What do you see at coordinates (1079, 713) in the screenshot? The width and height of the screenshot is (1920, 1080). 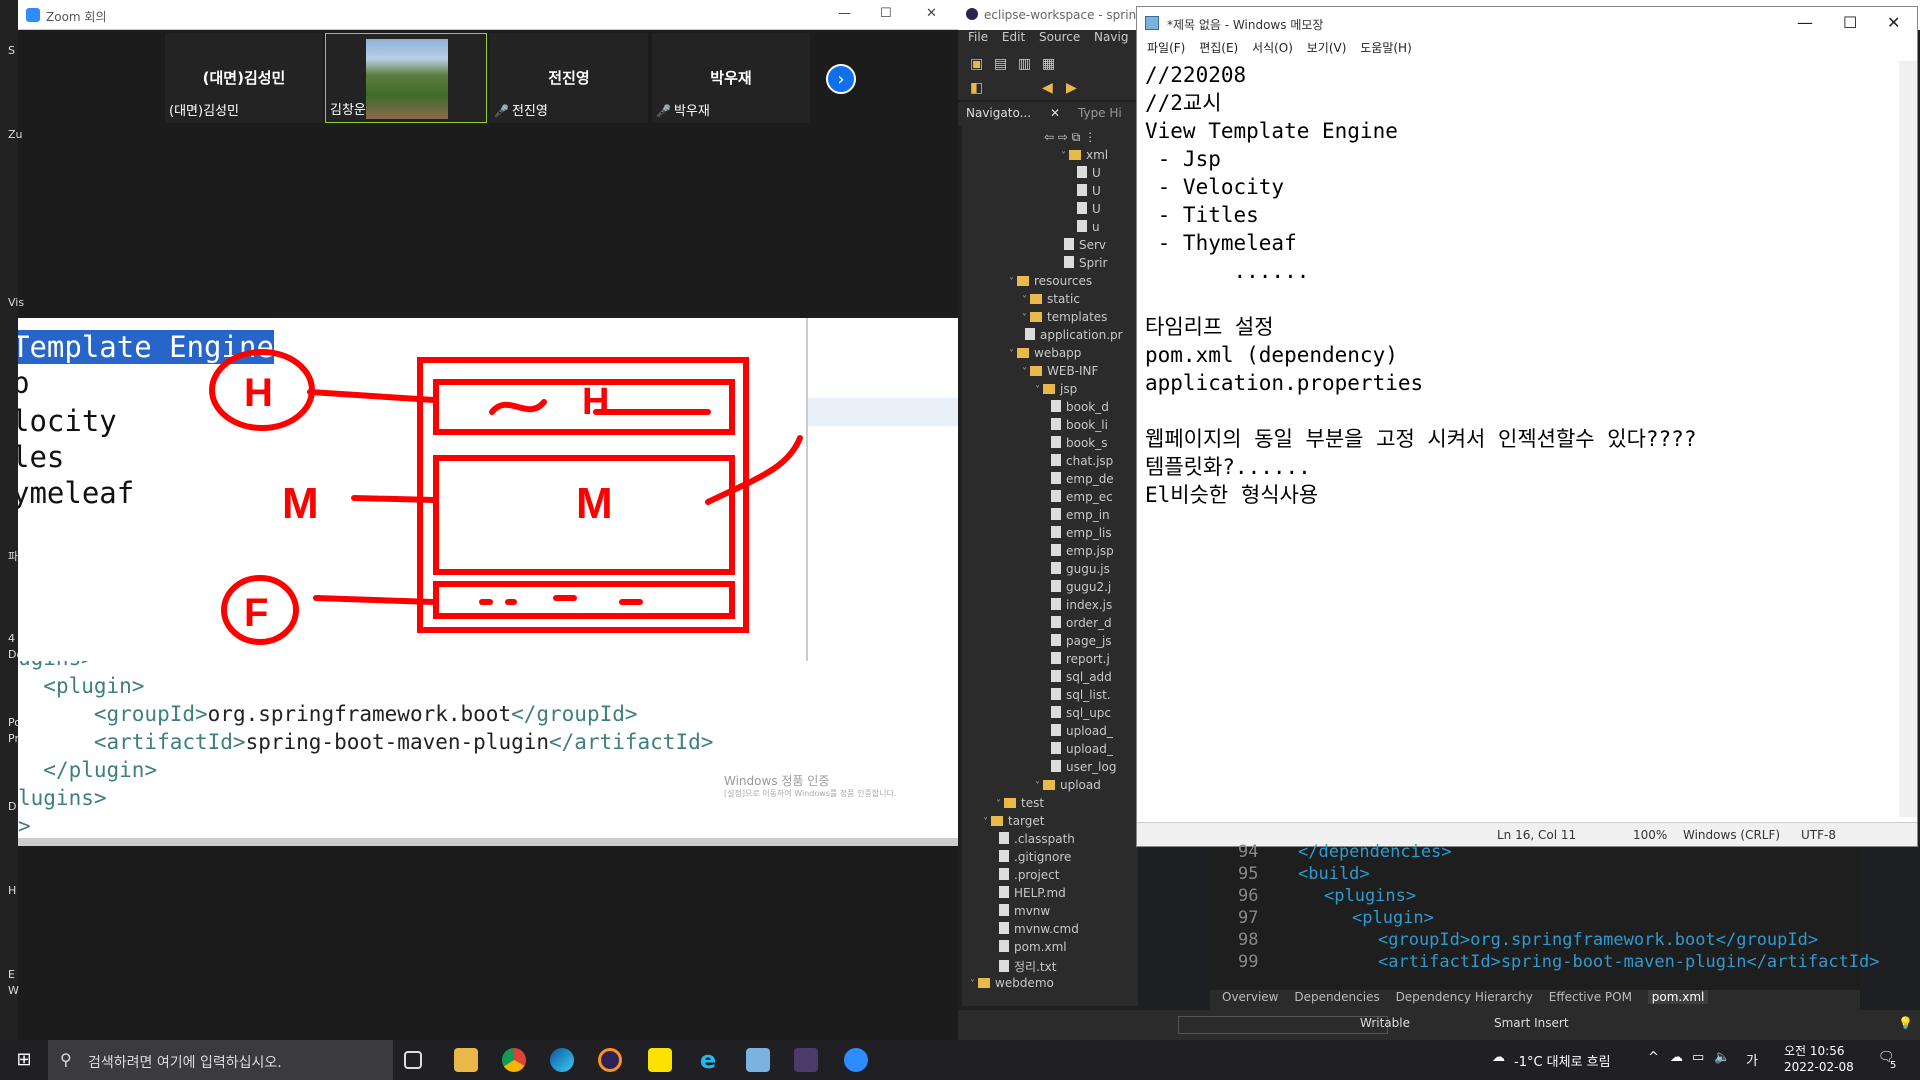 I see `tree-file: sql_upc` at bounding box center [1079, 713].